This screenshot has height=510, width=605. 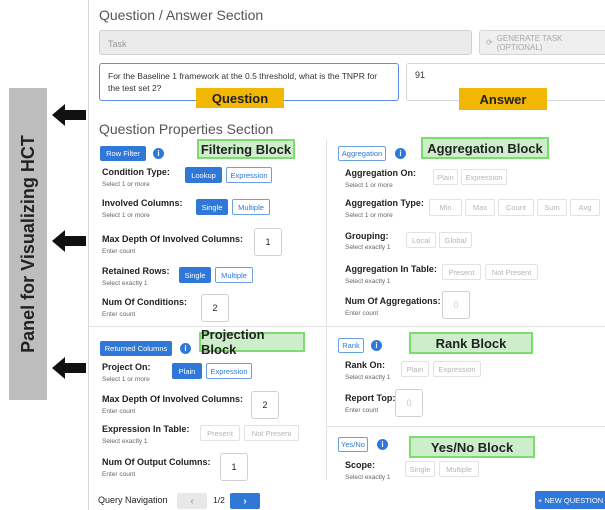 I want to click on expression-in-table-label: Expression In Table:, so click(x=146, y=429).